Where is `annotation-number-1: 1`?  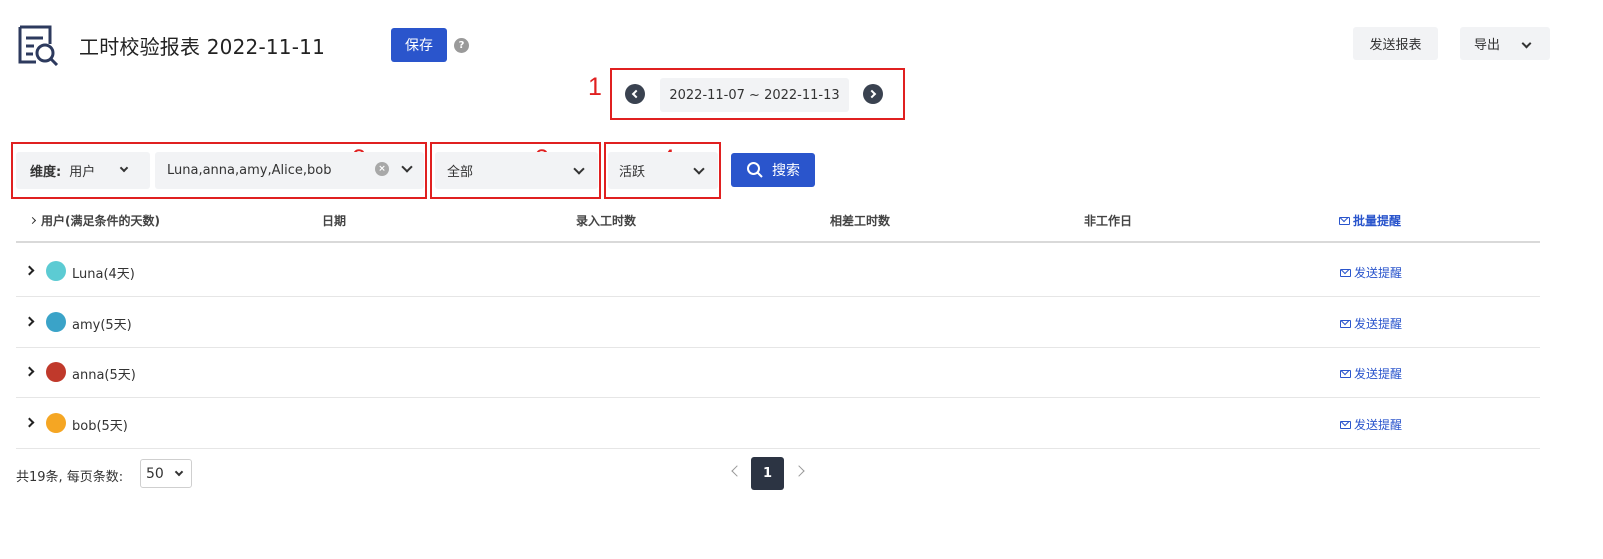 annotation-number-1: 1 is located at coordinates (595, 87).